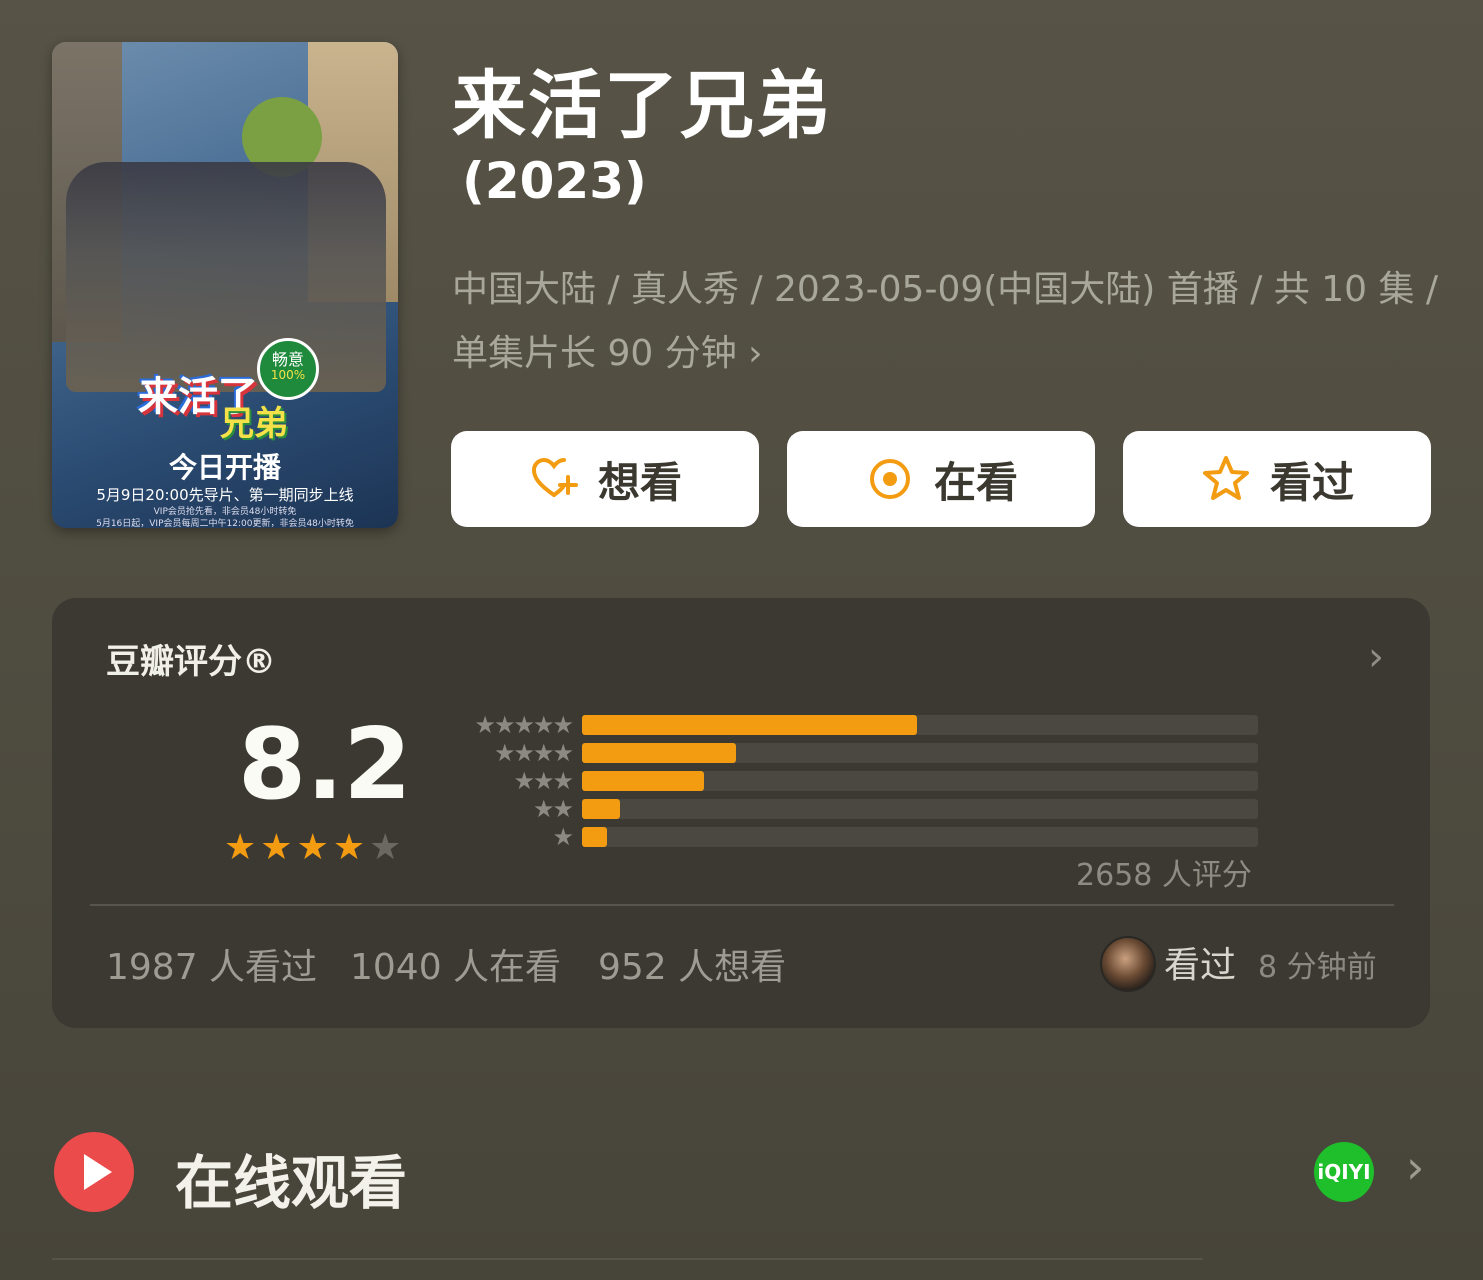 This screenshot has width=1483, height=1280. Describe the element at coordinates (553, 809) in the screenshot. I see `rating-row-stars-icon: ★★` at that location.